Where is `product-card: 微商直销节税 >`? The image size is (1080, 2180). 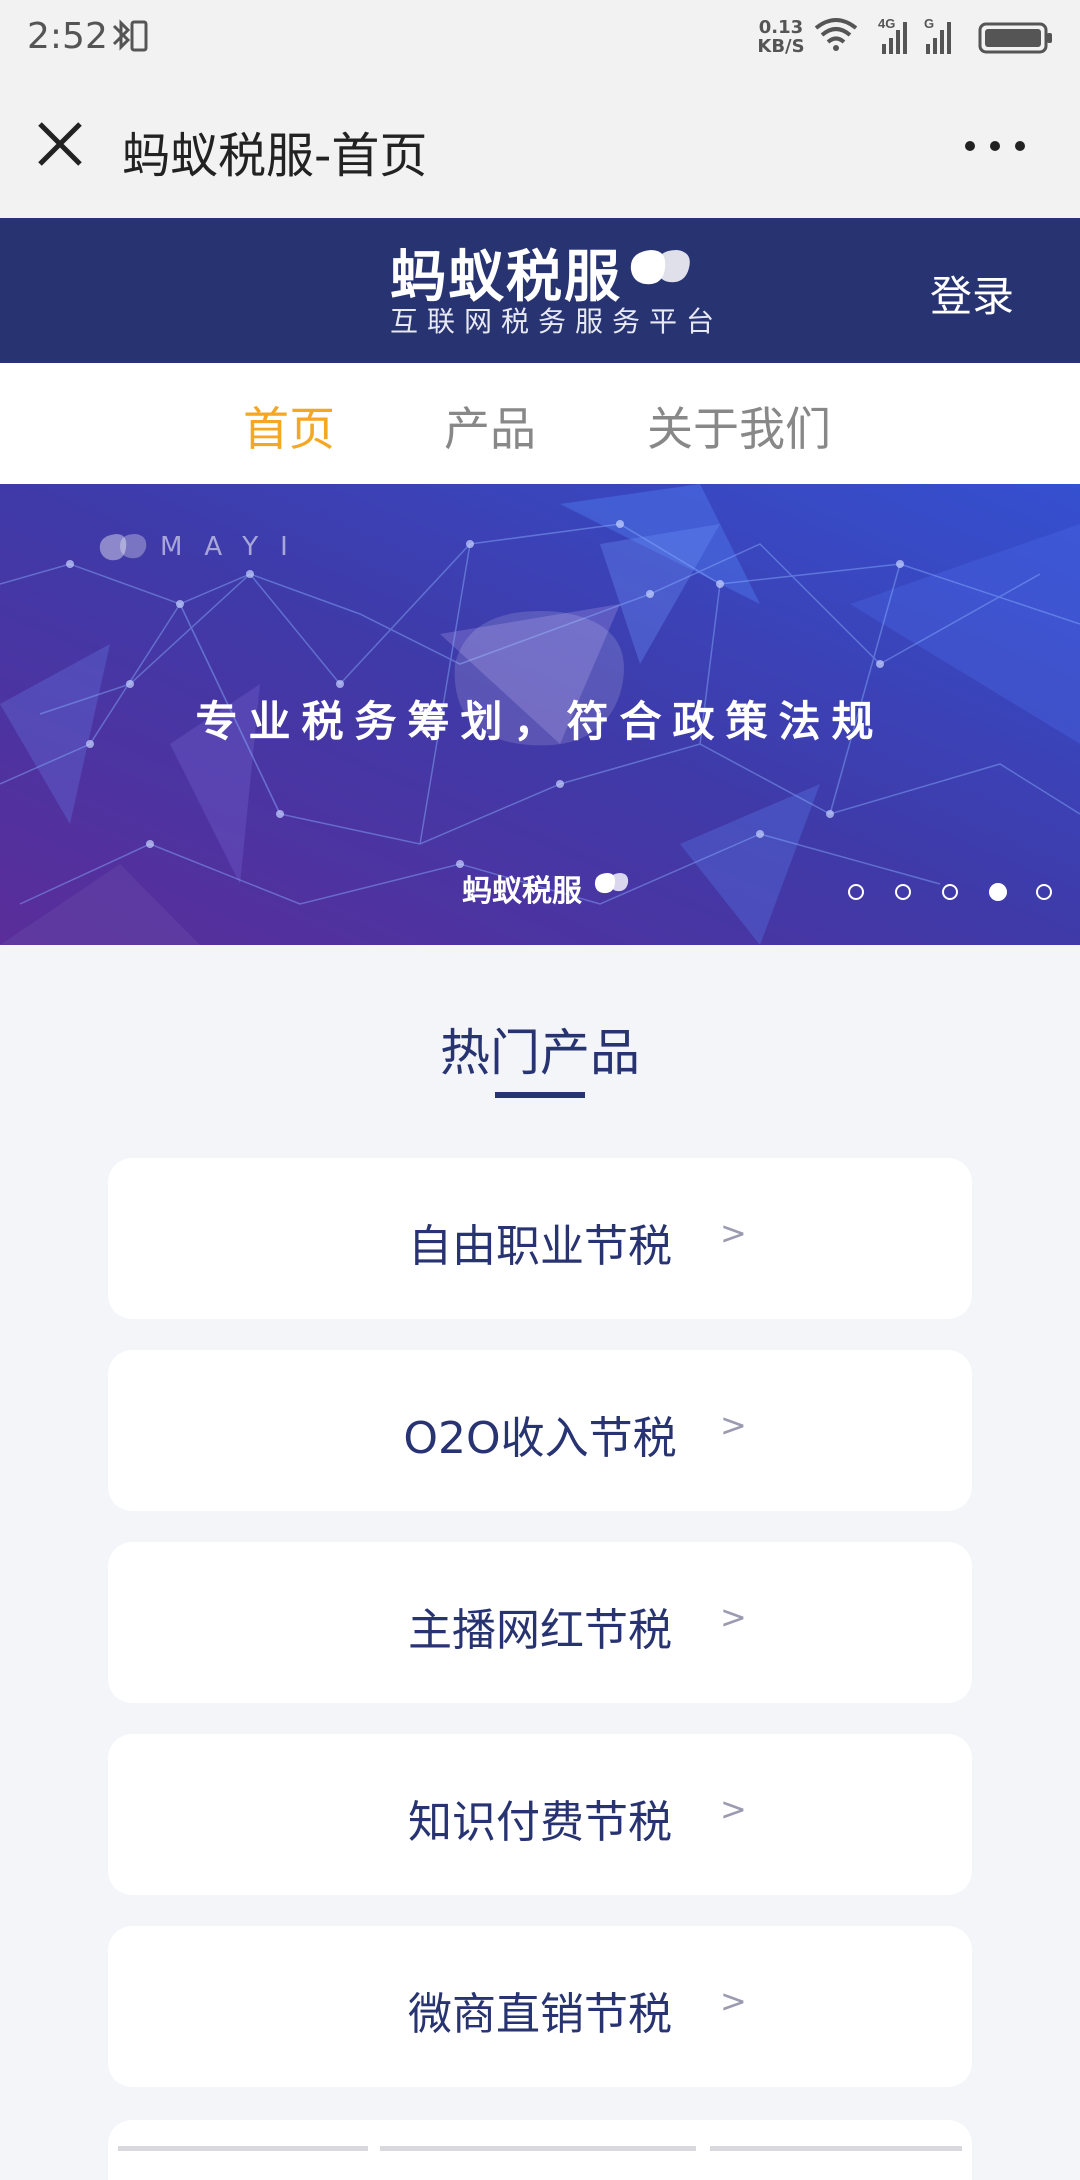
product-card: 微商直销节税 > is located at coordinates (540, 2006).